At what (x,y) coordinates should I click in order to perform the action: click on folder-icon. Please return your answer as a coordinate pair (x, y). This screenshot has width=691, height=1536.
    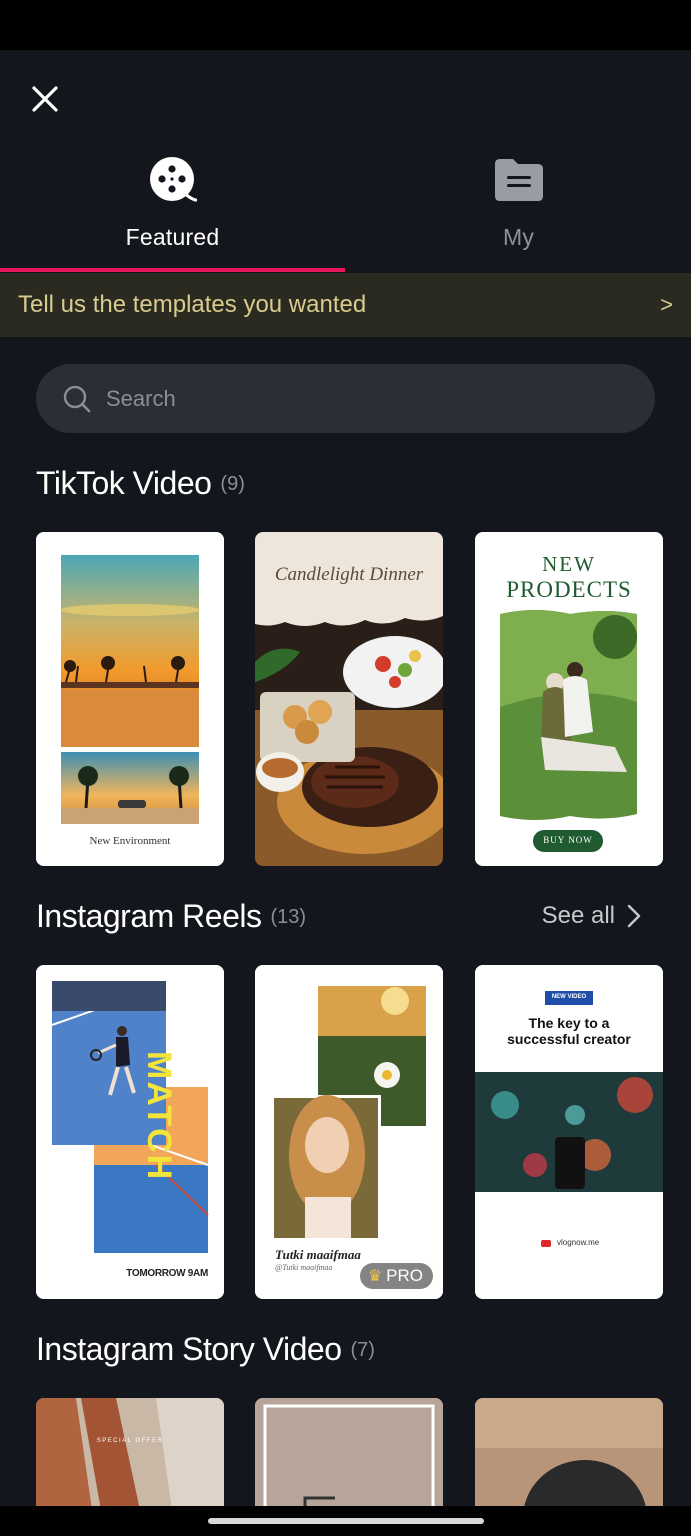
    Looking at the image, I should click on (519, 181).